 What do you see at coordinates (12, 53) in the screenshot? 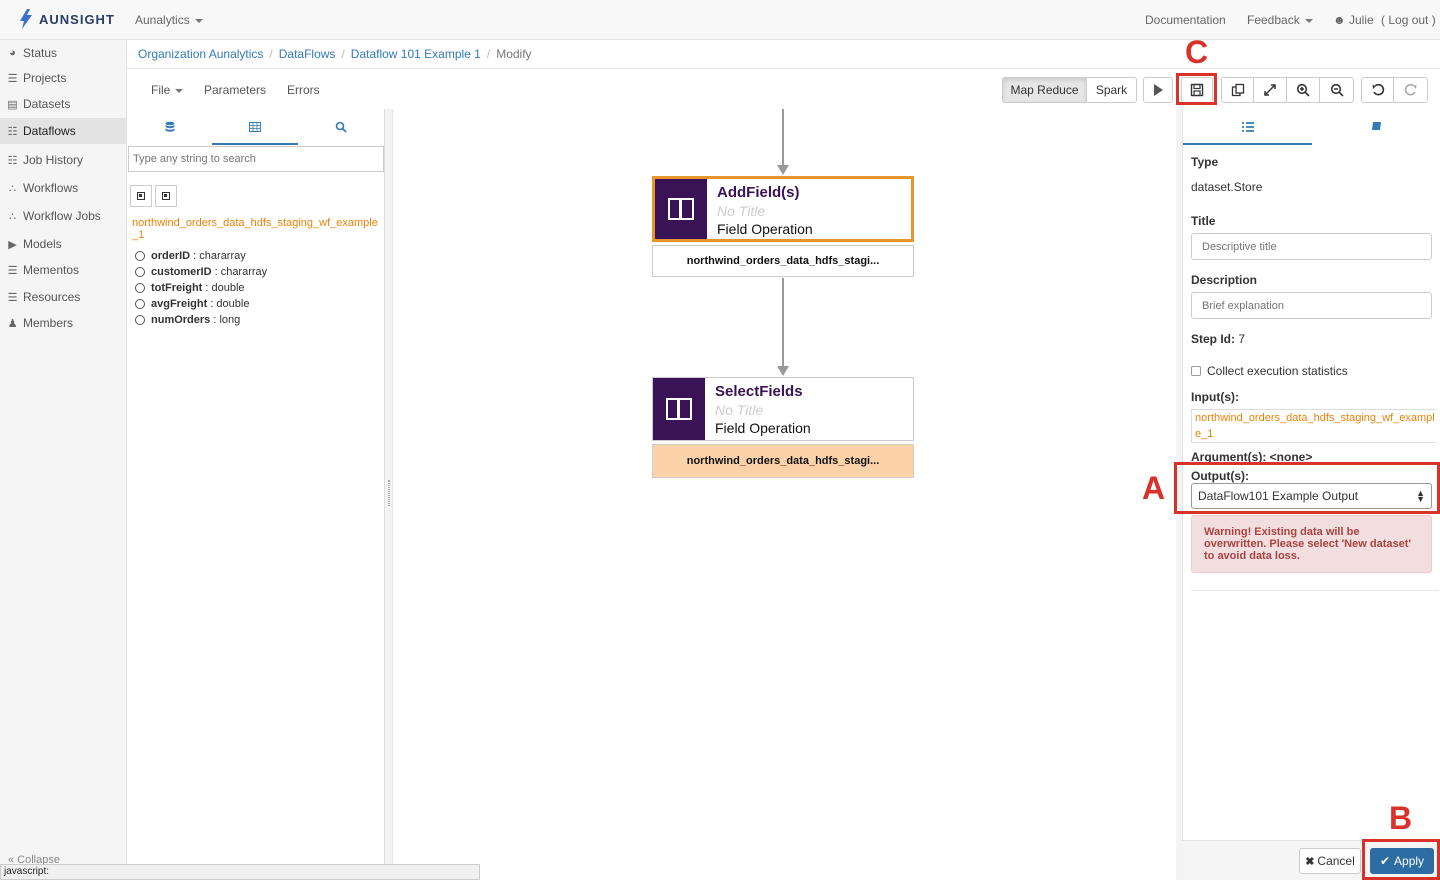
I see `dashboard-icon: ◕` at bounding box center [12, 53].